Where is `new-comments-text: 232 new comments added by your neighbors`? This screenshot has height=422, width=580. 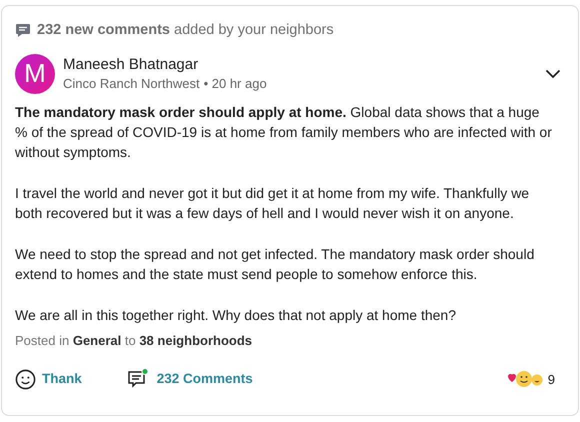 new-comments-text: 232 new comments added by your neighbors is located at coordinates (185, 30).